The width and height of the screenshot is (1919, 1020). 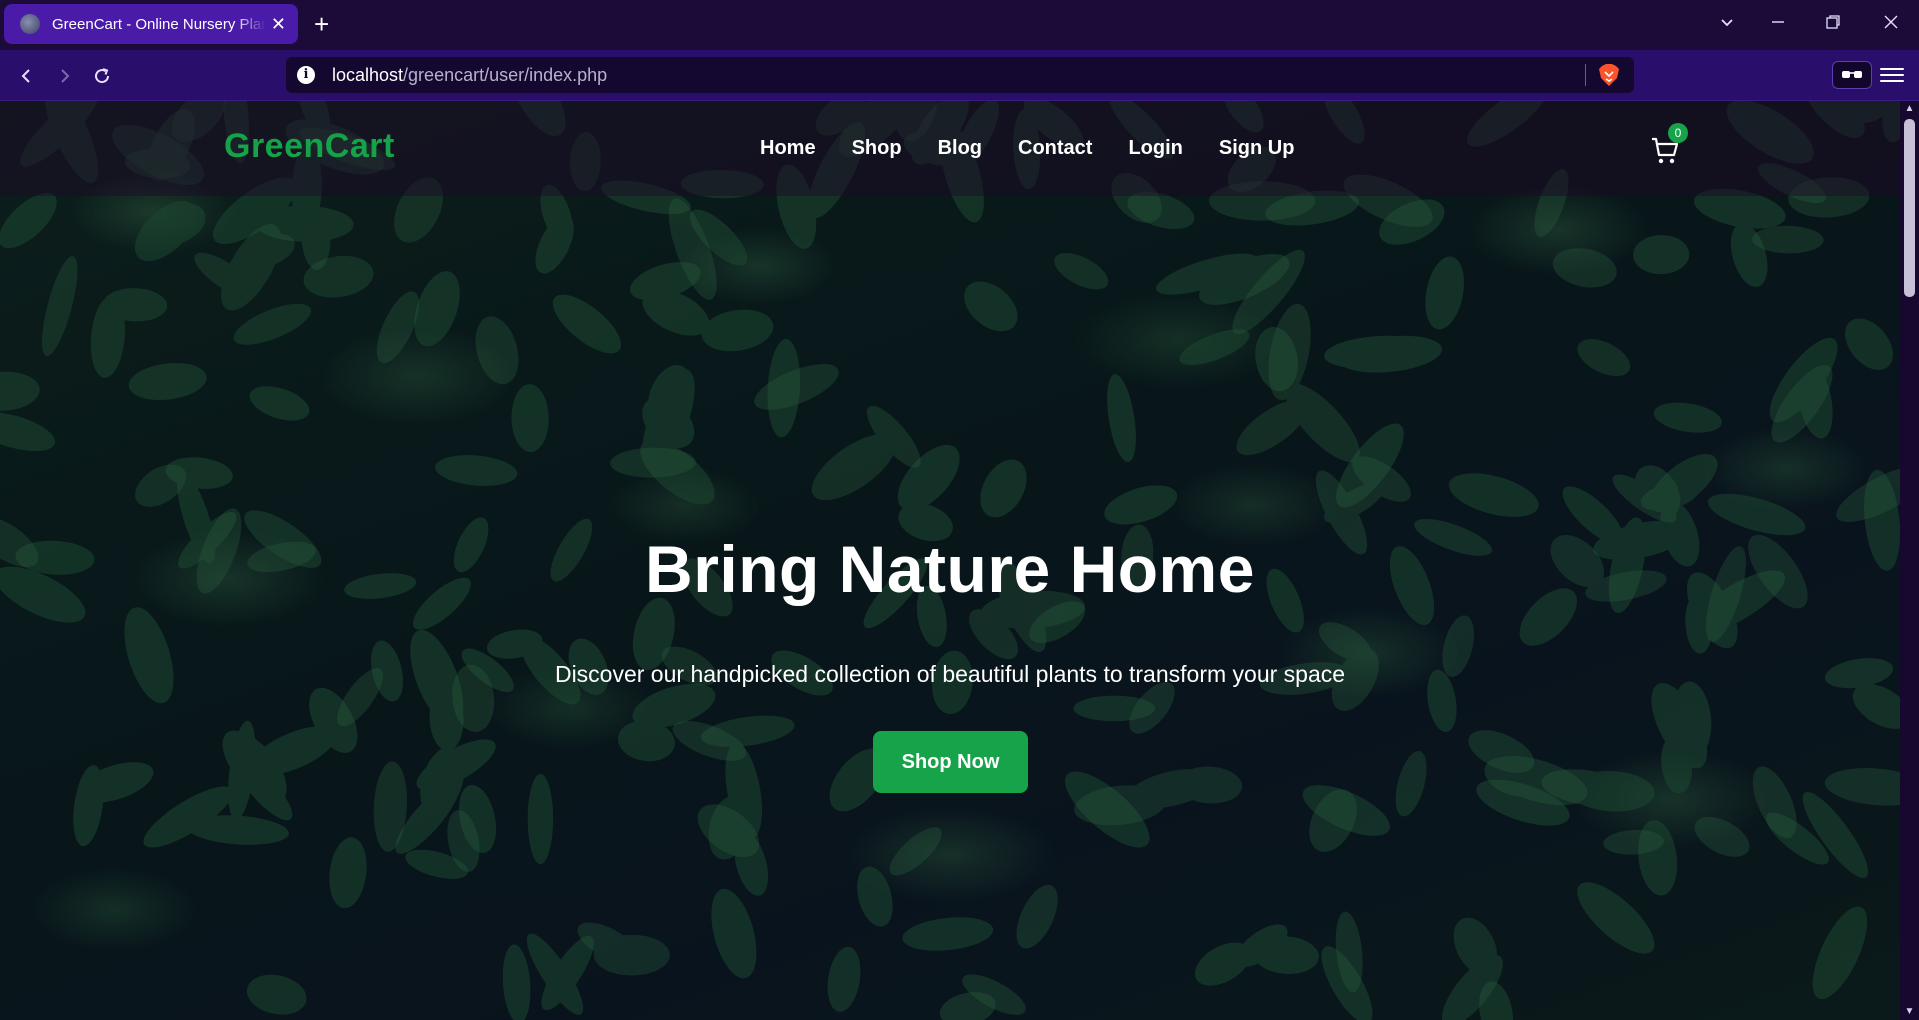 I want to click on shop-now-button: Shop Now, so click(x=950, y=762).